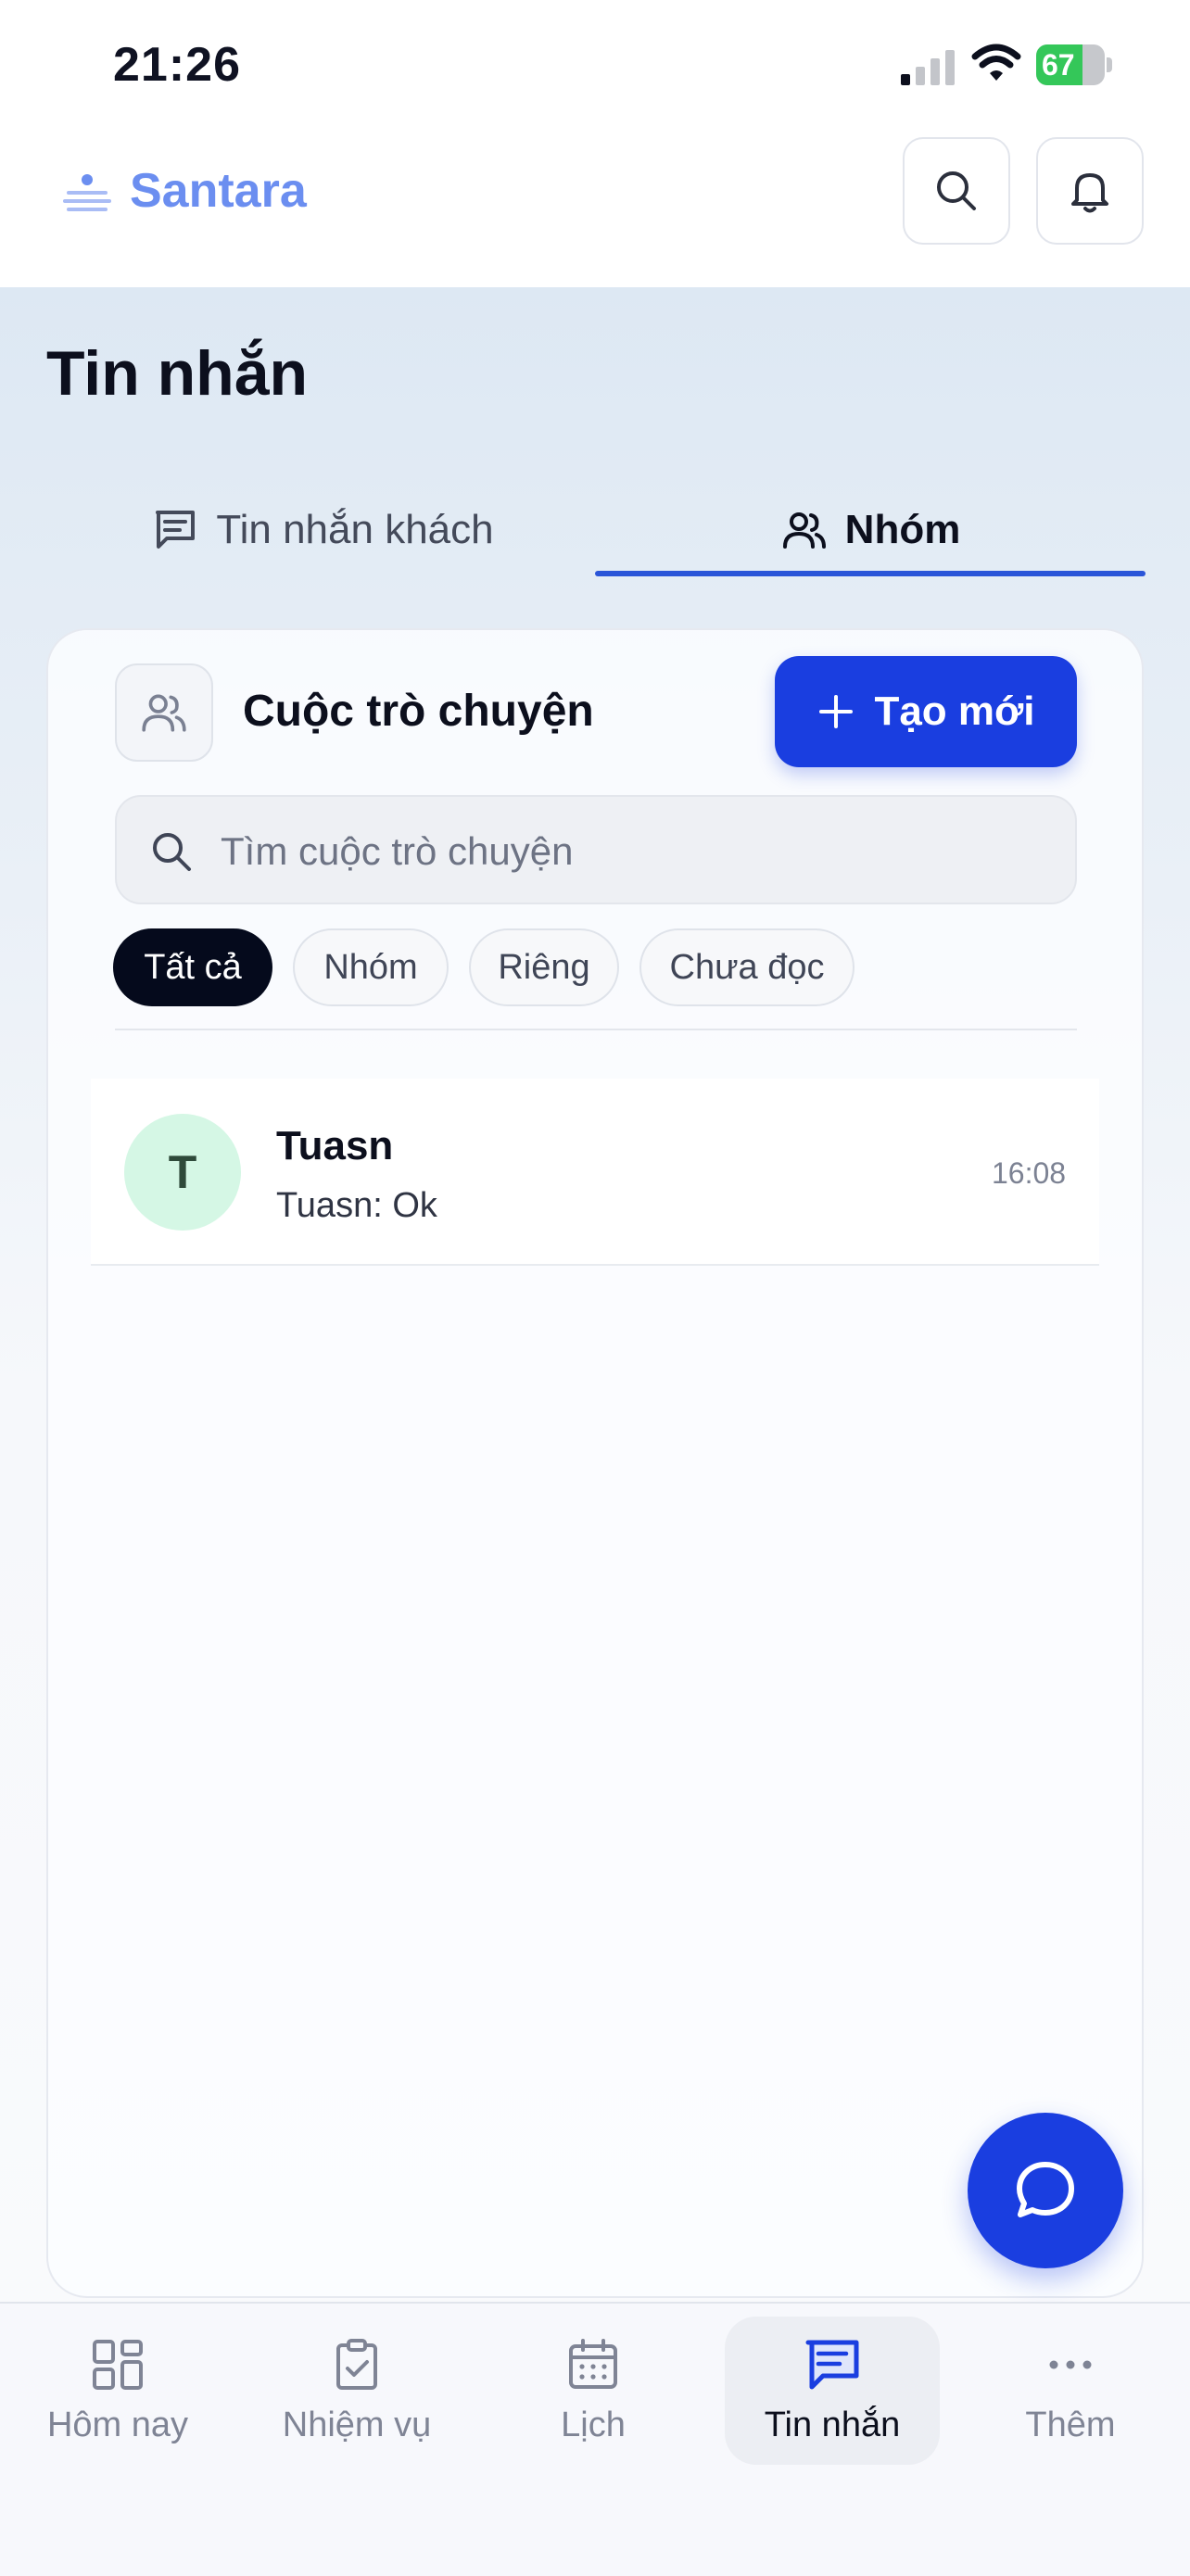 The width and height of the screenshot is (1190, 2576). What do you see at coordinates (117, 2391) in the screenshot?
I see `nav-item-today: Hôm nay` at bounding box center [117, 2391].